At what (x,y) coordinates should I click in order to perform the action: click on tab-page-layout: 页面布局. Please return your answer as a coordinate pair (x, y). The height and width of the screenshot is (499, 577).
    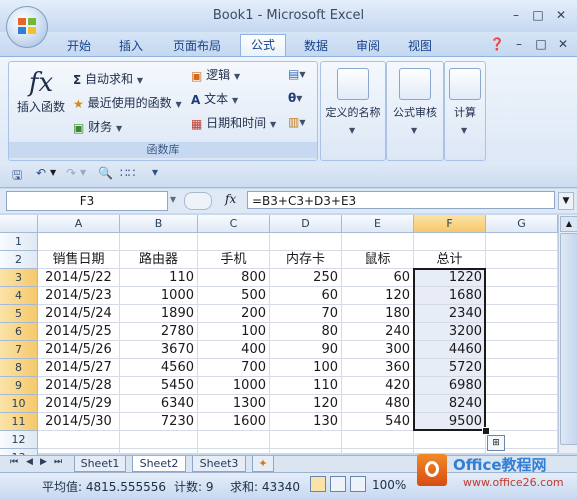
    Looking at the image, I should click on (197, 46).